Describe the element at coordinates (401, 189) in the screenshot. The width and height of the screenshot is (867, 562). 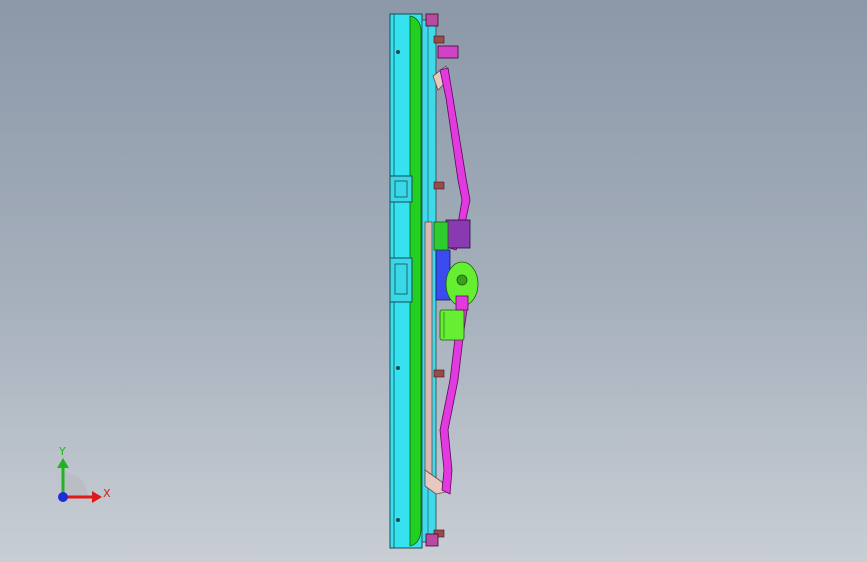
I see `frame-pocket-upper` at that location.